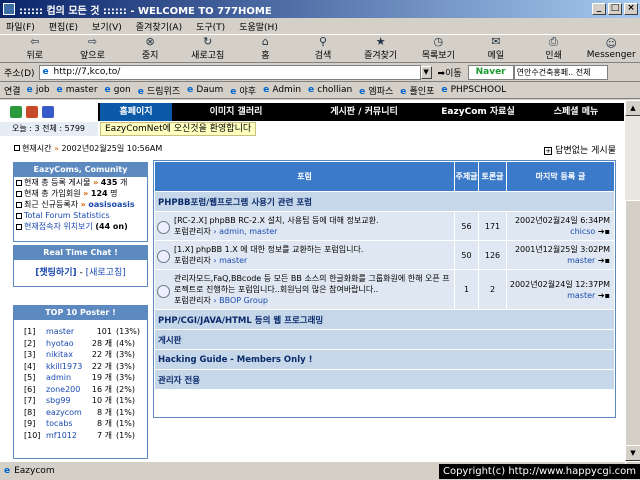 Image resolution: width=640 pixels, height=480 pixels. I want to click on link-pollinfo: 폴인포, so click(417, 90).